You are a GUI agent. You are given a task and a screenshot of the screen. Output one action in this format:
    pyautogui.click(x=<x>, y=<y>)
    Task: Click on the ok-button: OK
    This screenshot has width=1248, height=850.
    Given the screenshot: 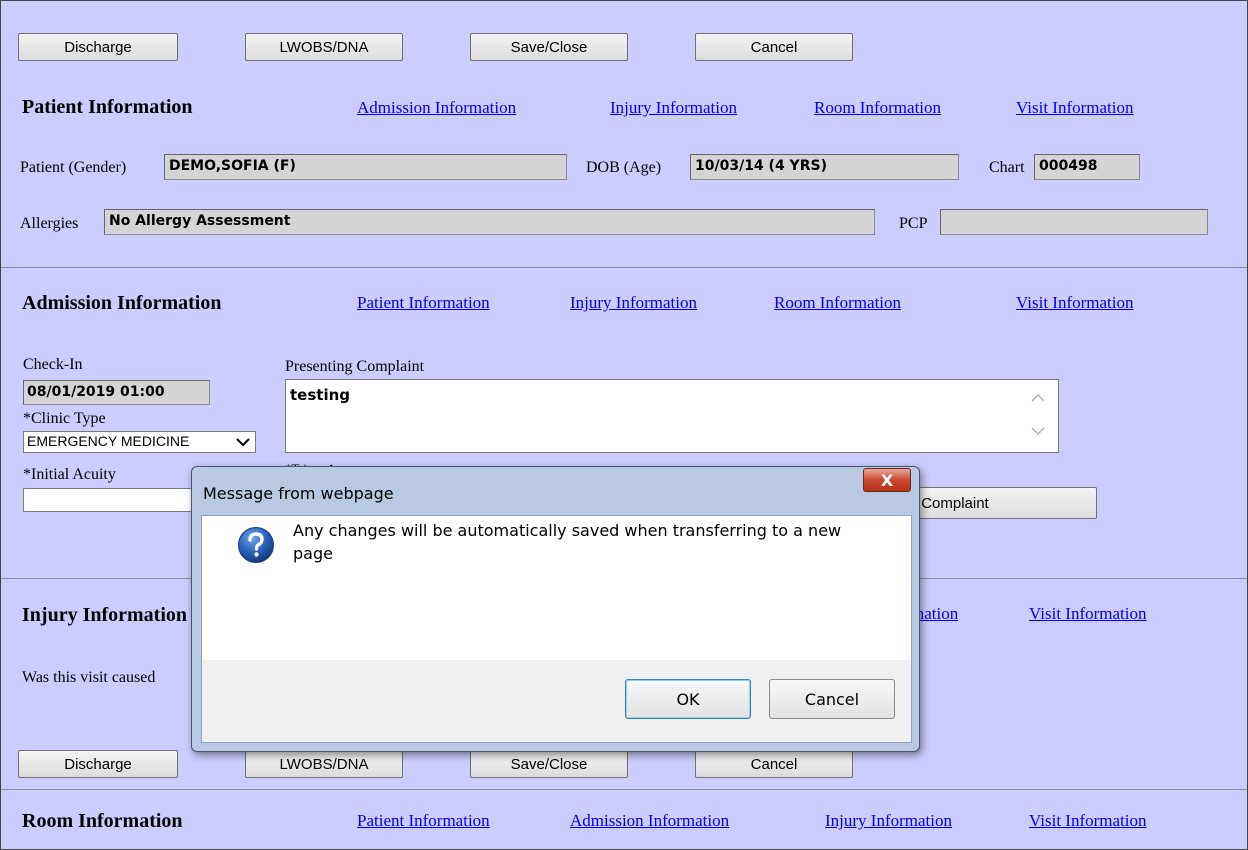 What is the action you would take?
    pyautogui.click(x=688, y=699)
    